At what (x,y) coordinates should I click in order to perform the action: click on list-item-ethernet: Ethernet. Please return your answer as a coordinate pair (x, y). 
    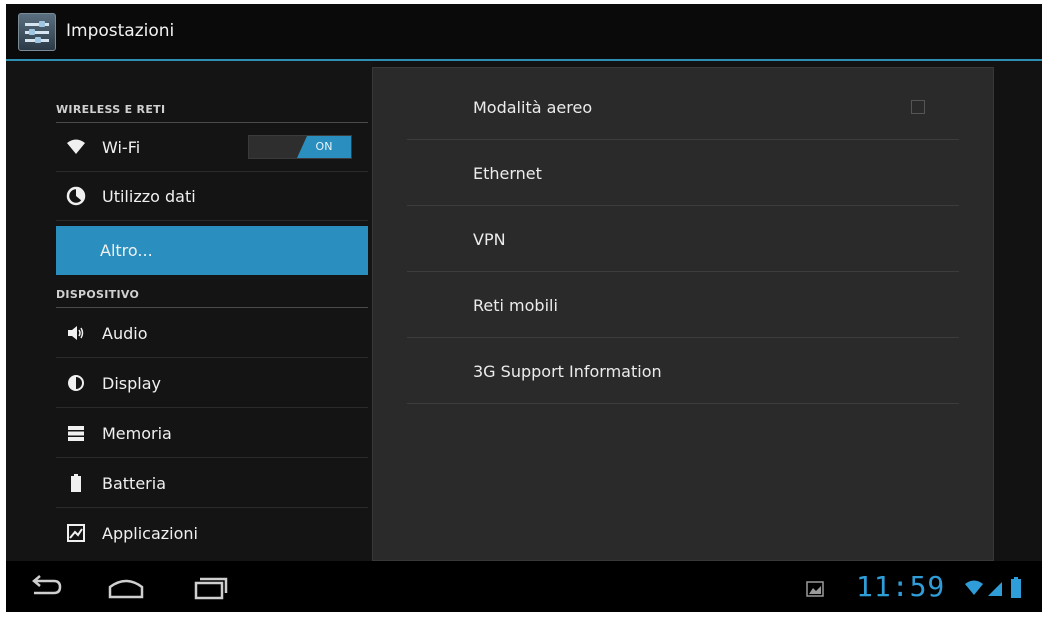
    Looking at the image, I should click on (683, 173).